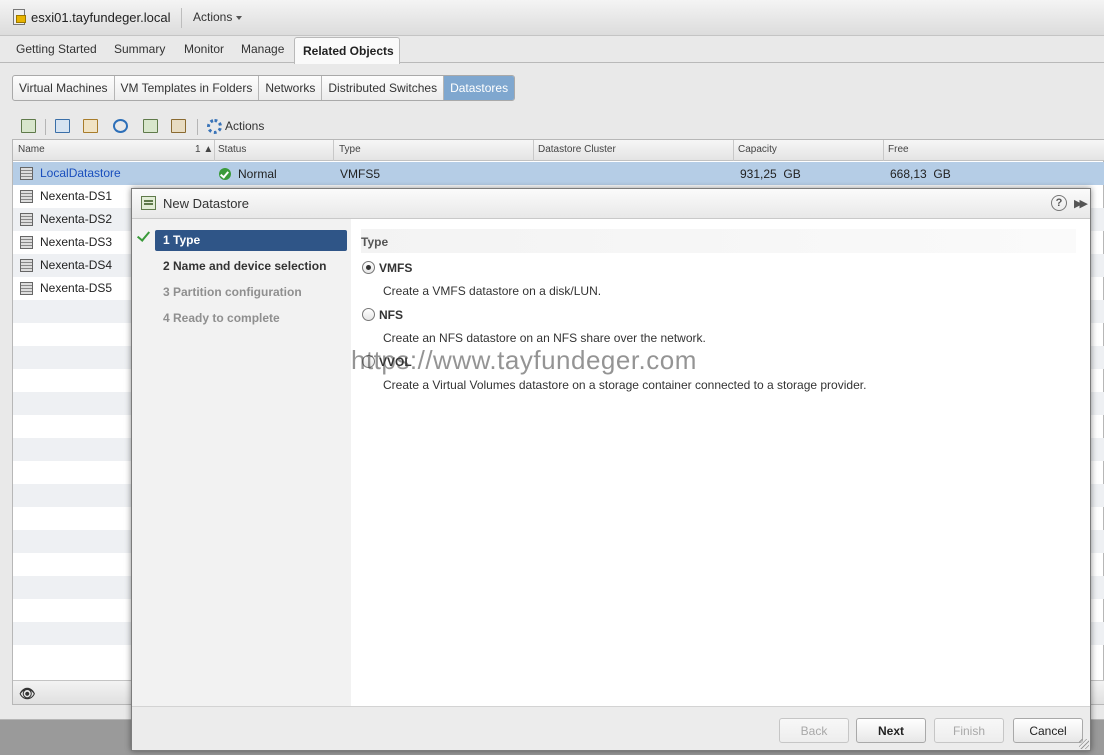  Describe the element at coordinates (232, 149) in the screenshot. I see `column-header-status: Status` at that location.